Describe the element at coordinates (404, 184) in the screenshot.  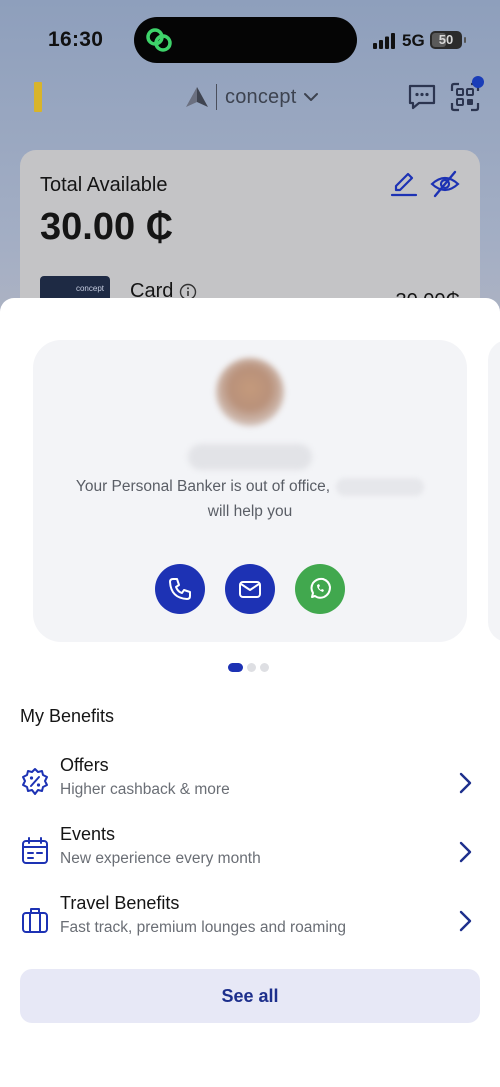
I see `edit-icon` at that location.